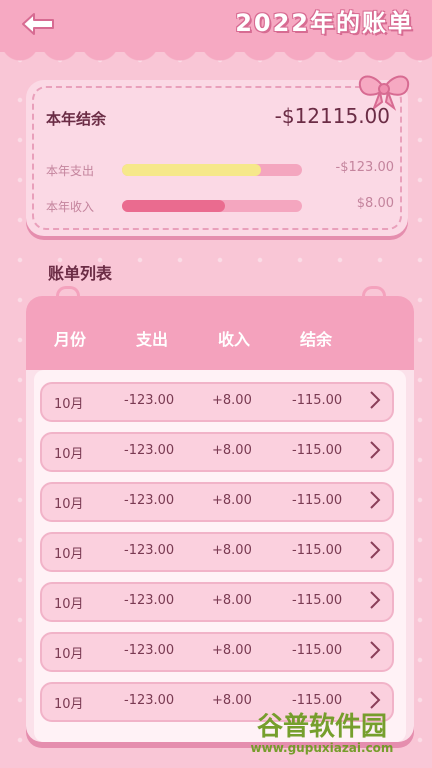  Describe the element at coordinates (80, 273) in the screenshot. I see `section-title: 账单列表` at that location.